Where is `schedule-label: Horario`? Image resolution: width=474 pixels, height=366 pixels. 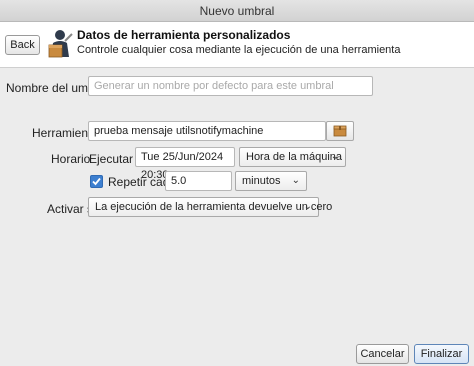
schedule-label: Horario is located at coordinates (71, 159).